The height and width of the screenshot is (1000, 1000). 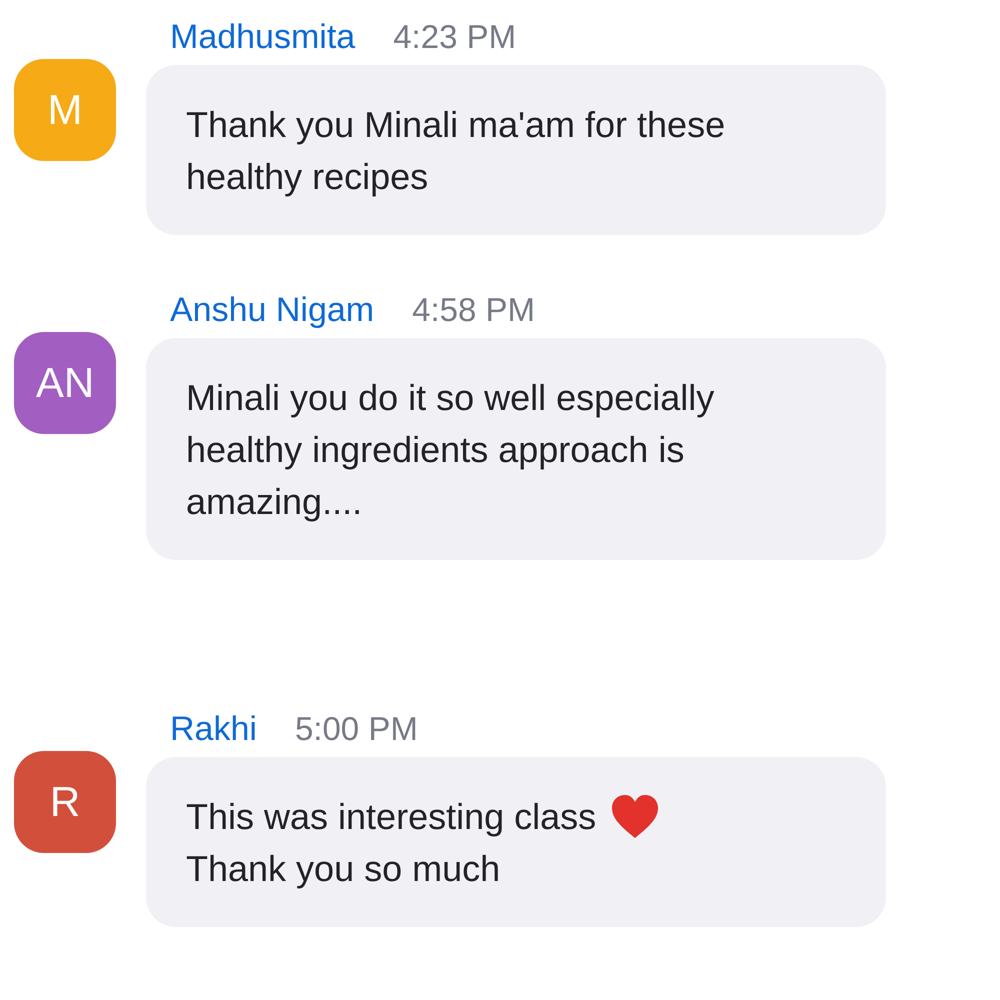 I want to click on heart-icon, so click(x=635, y=817).